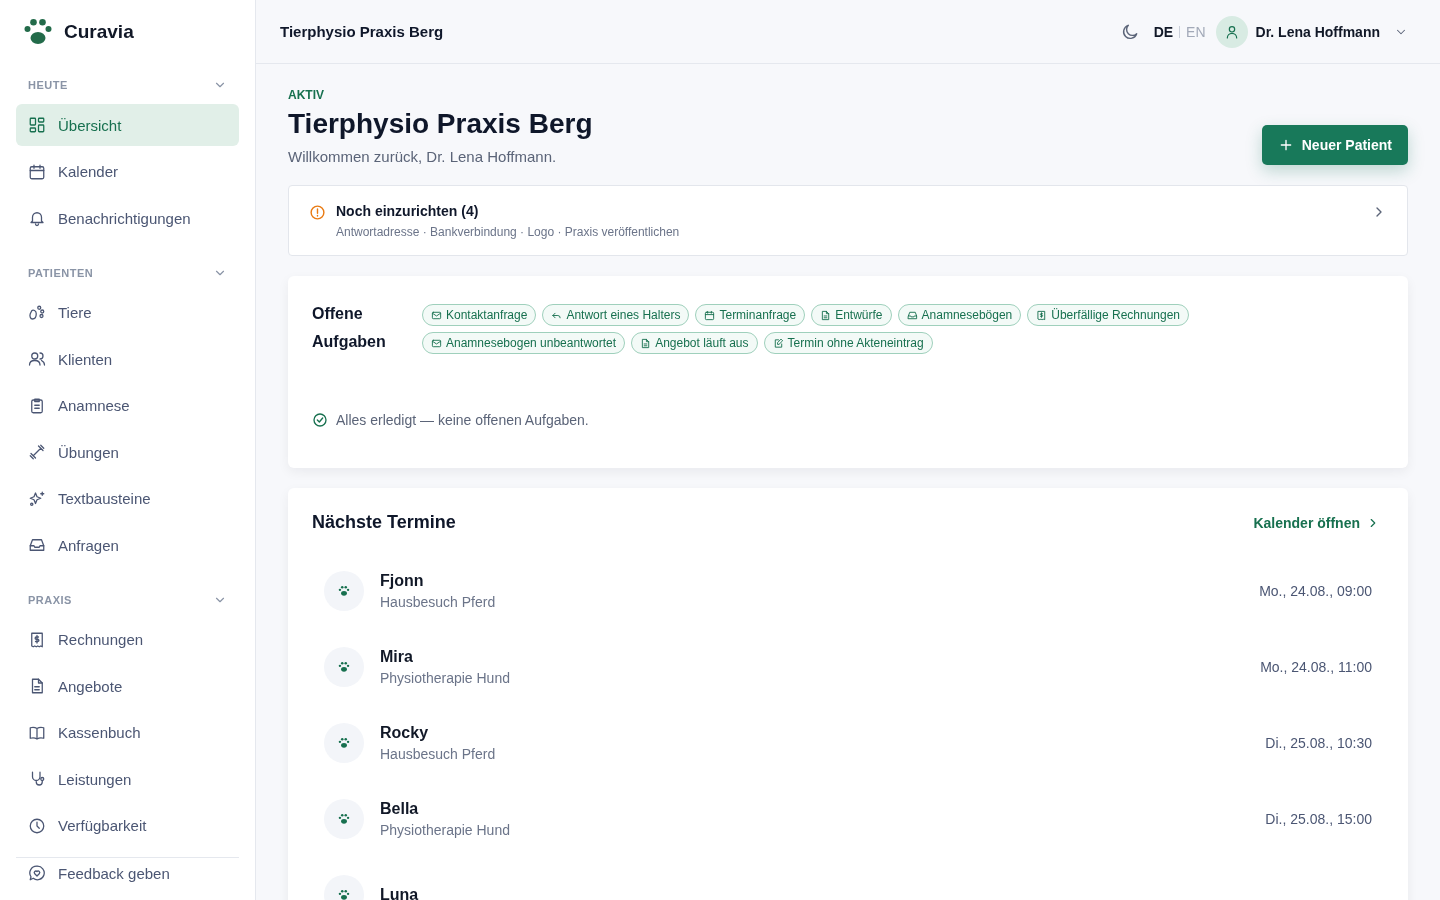  What do you see at coordinates (127, 405) in the screenshot?
I see `nav-item: Anamnese` at bounding box center [127, 405].